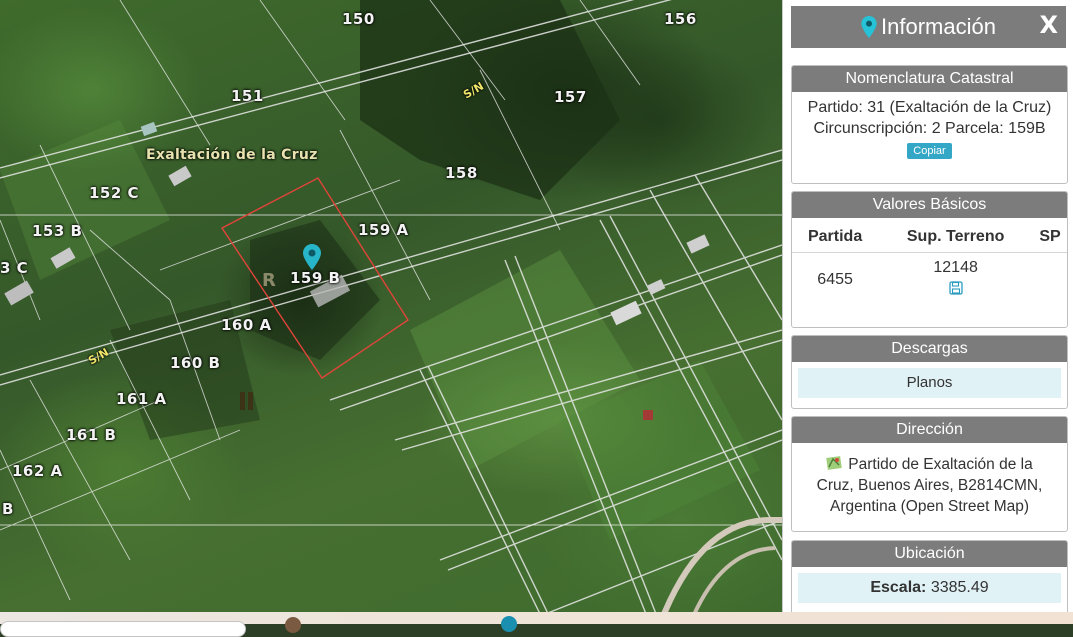  What do you see at coordinates (315, 278) in the screenshot?
I see `lot-label-selected: 159 B` at bounding box center [315, 278].